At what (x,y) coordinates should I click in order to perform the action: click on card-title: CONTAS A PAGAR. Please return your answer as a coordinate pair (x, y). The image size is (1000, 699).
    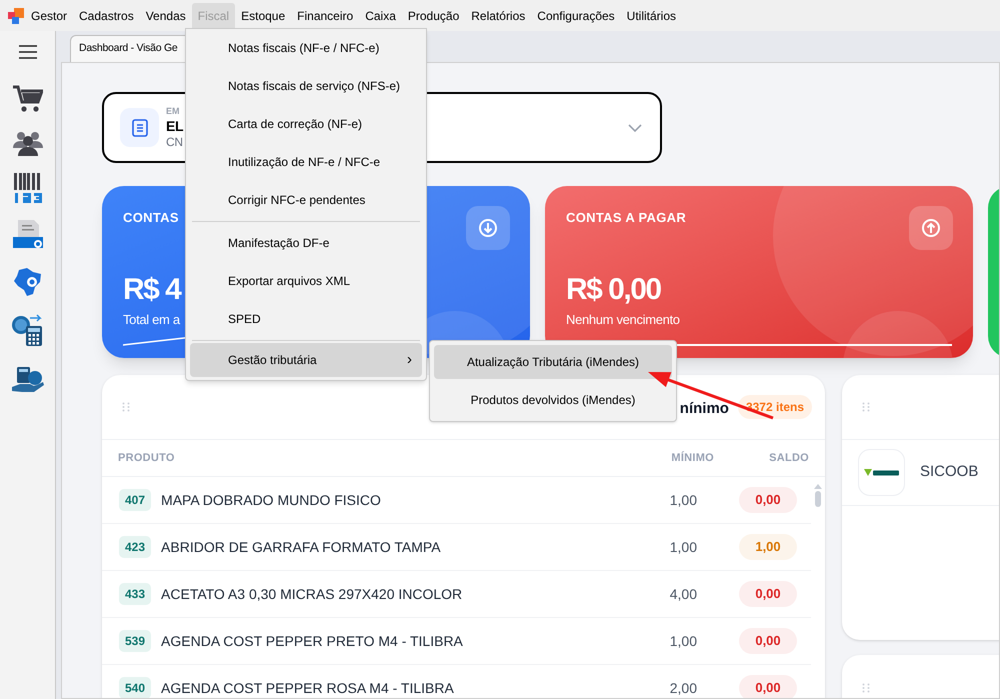
    Looking at the image, I should click on (626, 218).